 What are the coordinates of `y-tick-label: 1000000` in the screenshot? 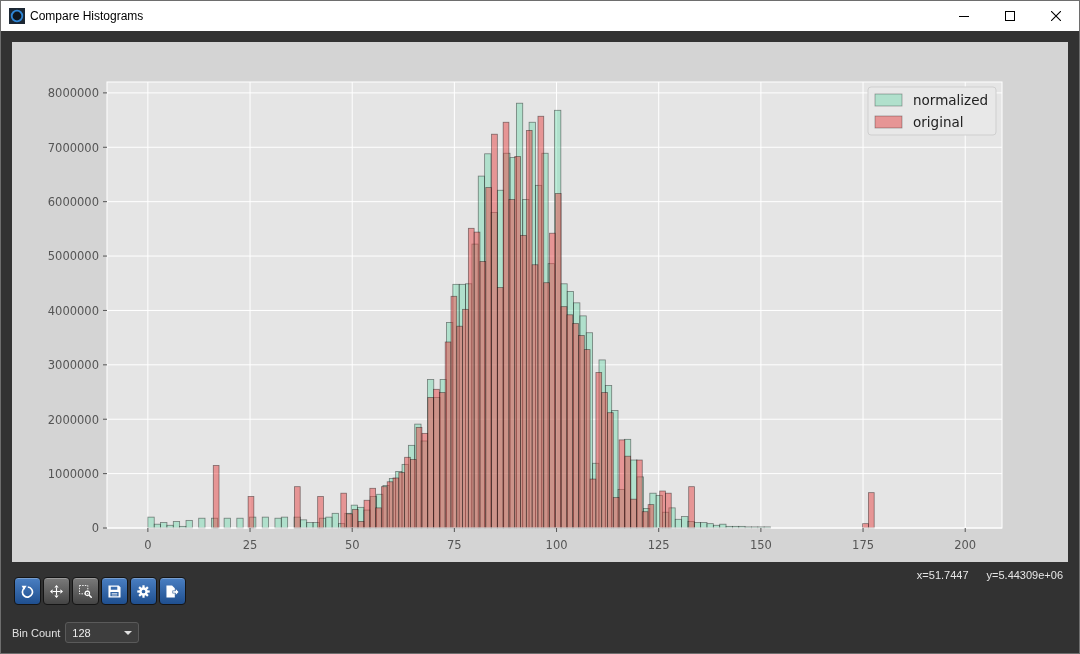 It's located at (73, 473).